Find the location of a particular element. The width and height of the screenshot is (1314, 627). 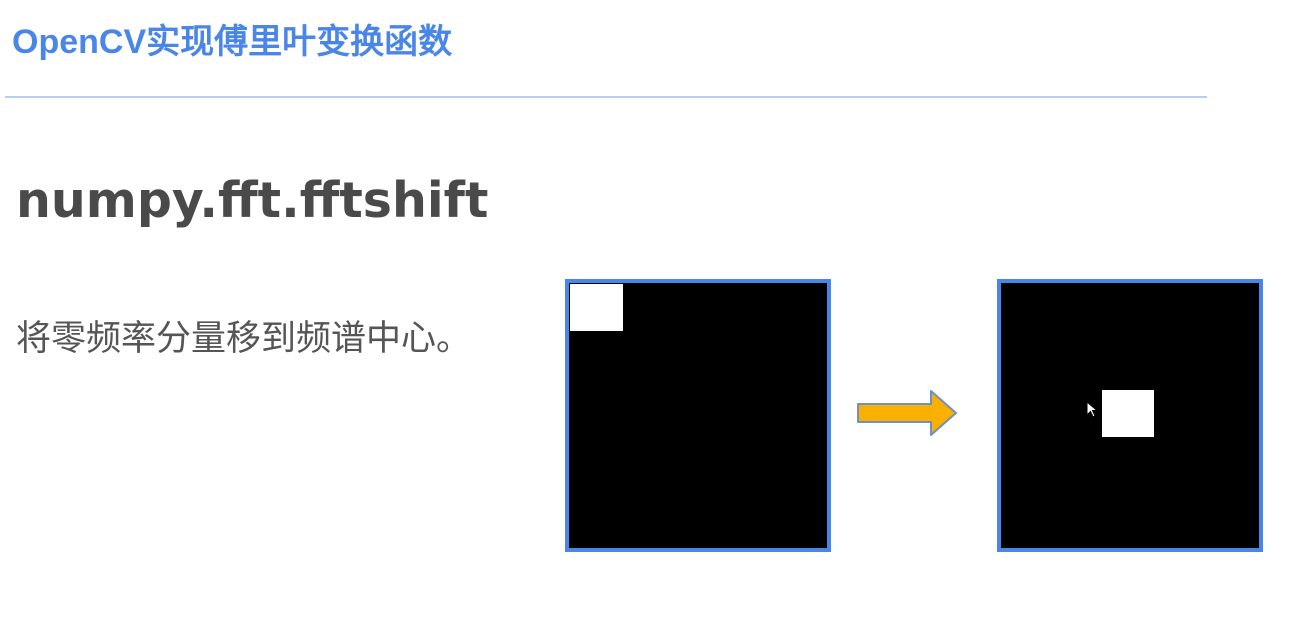

slide-description: 将零频率分量移到频谱中心。 is located at coordinates (244, 338).